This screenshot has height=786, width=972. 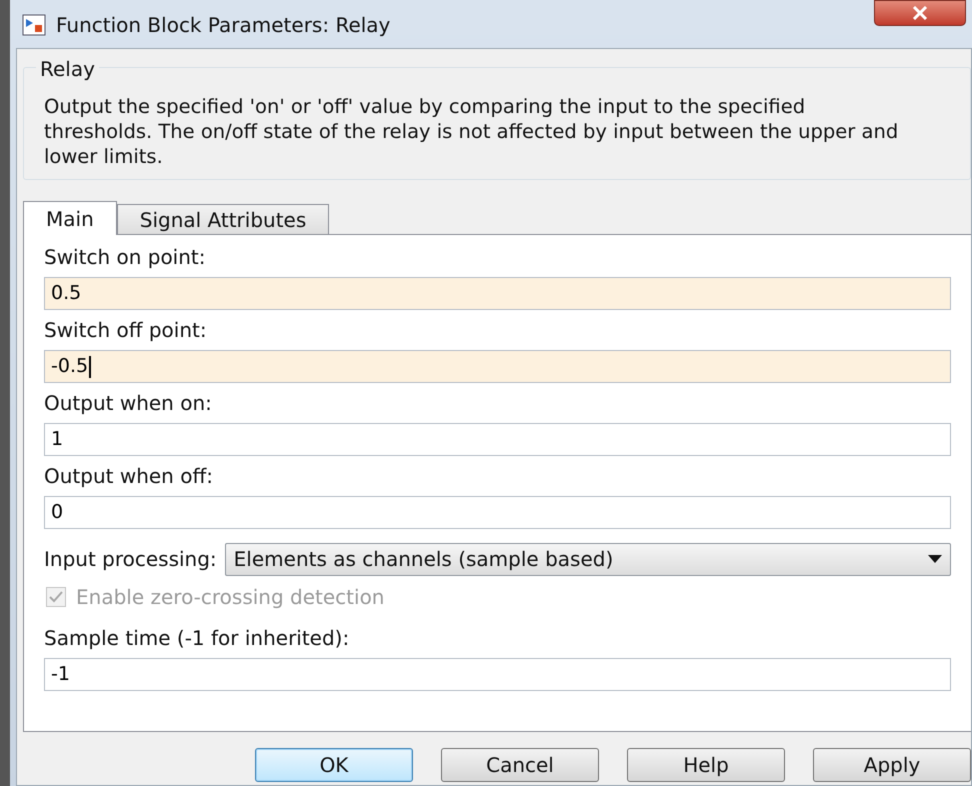 I want to click on field-label: Switch off point:, so click(x=126, y=330).